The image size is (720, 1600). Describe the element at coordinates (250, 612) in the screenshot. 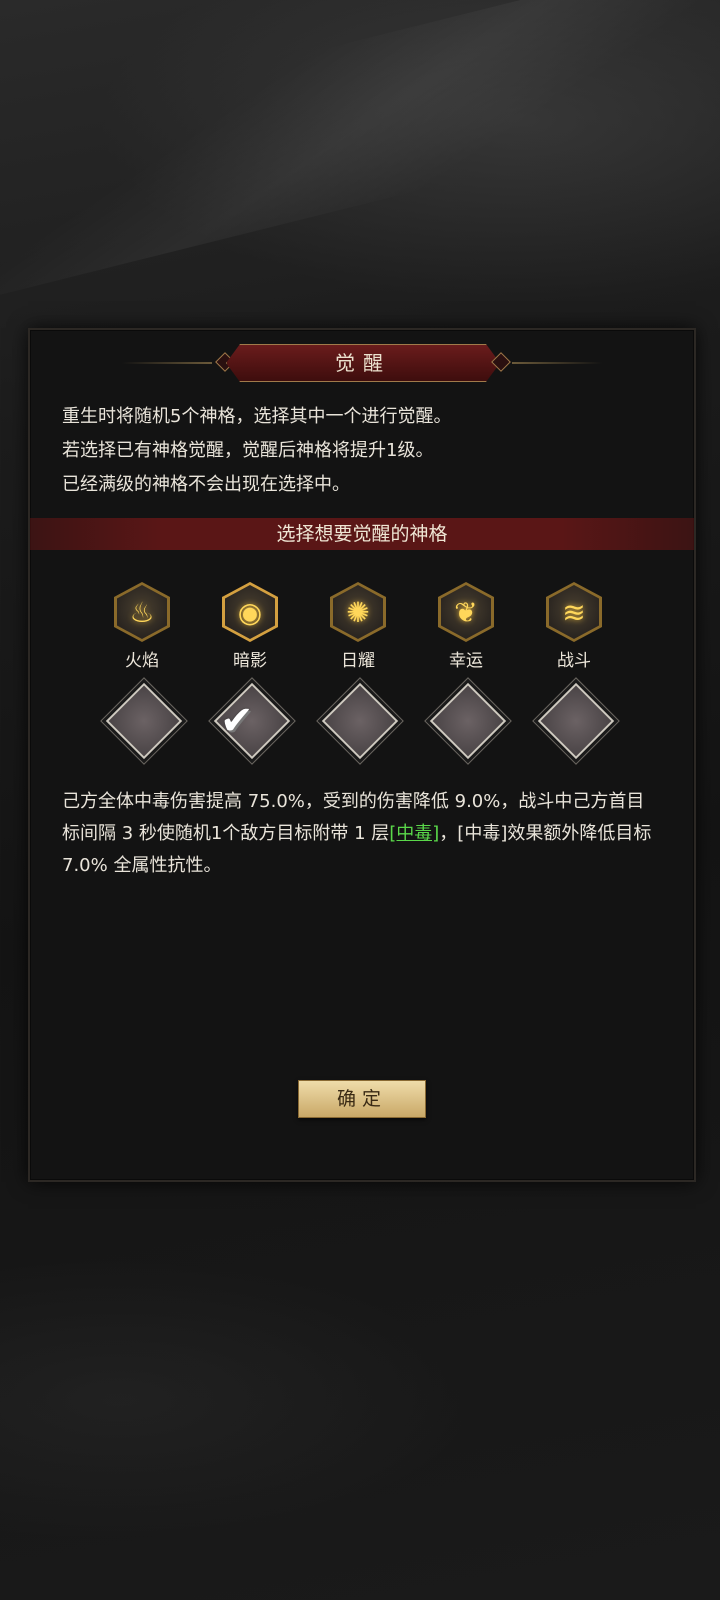

I see `shadow-icon: ◉` at that location.